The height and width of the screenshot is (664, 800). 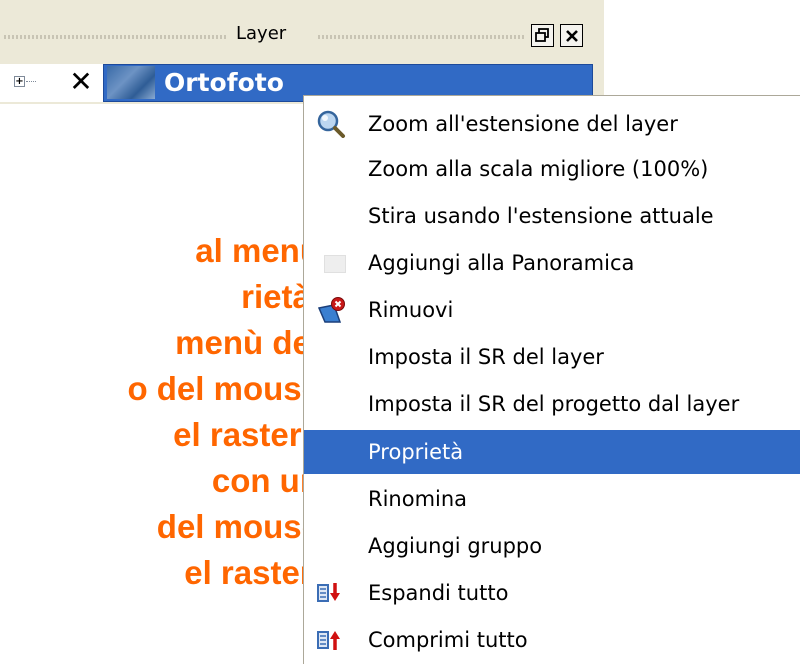 I want to click on slide-text-line: al menù, so click(x=257, y=250).